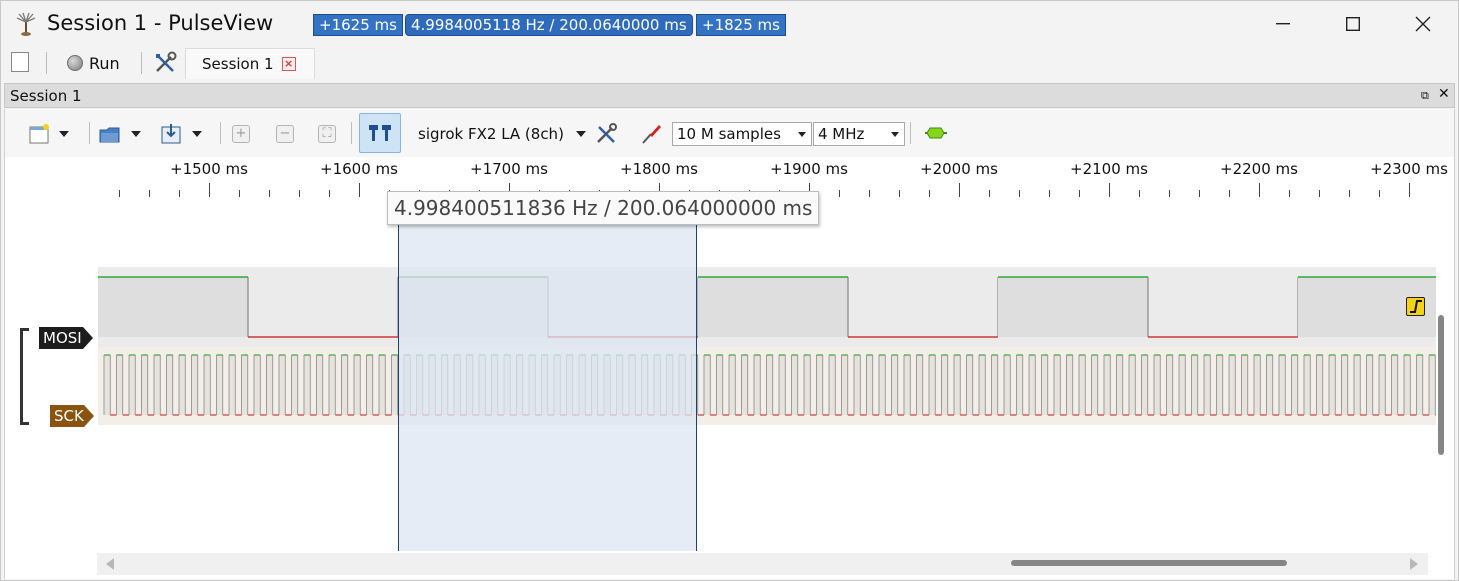 This screenshot has width=1459, height=581. What do you see at coordinates (1441, 385) in the screenshot?
I see `vertical-scrollbar` at bounding box center [1441, 385].